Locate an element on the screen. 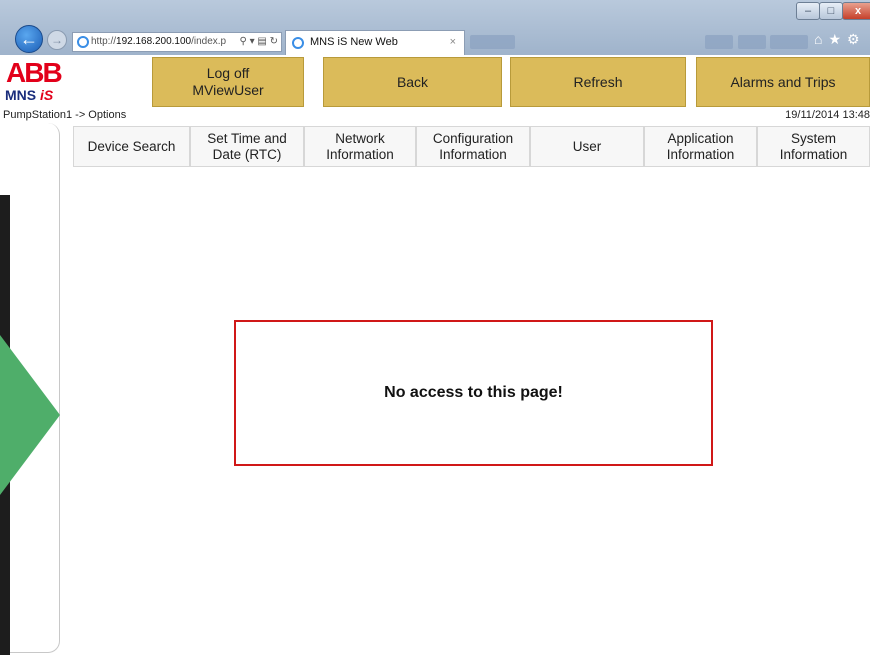 This screenshot has width=870, height=655. no-access-message: No access to this page! is located at coordinates (473, 392).